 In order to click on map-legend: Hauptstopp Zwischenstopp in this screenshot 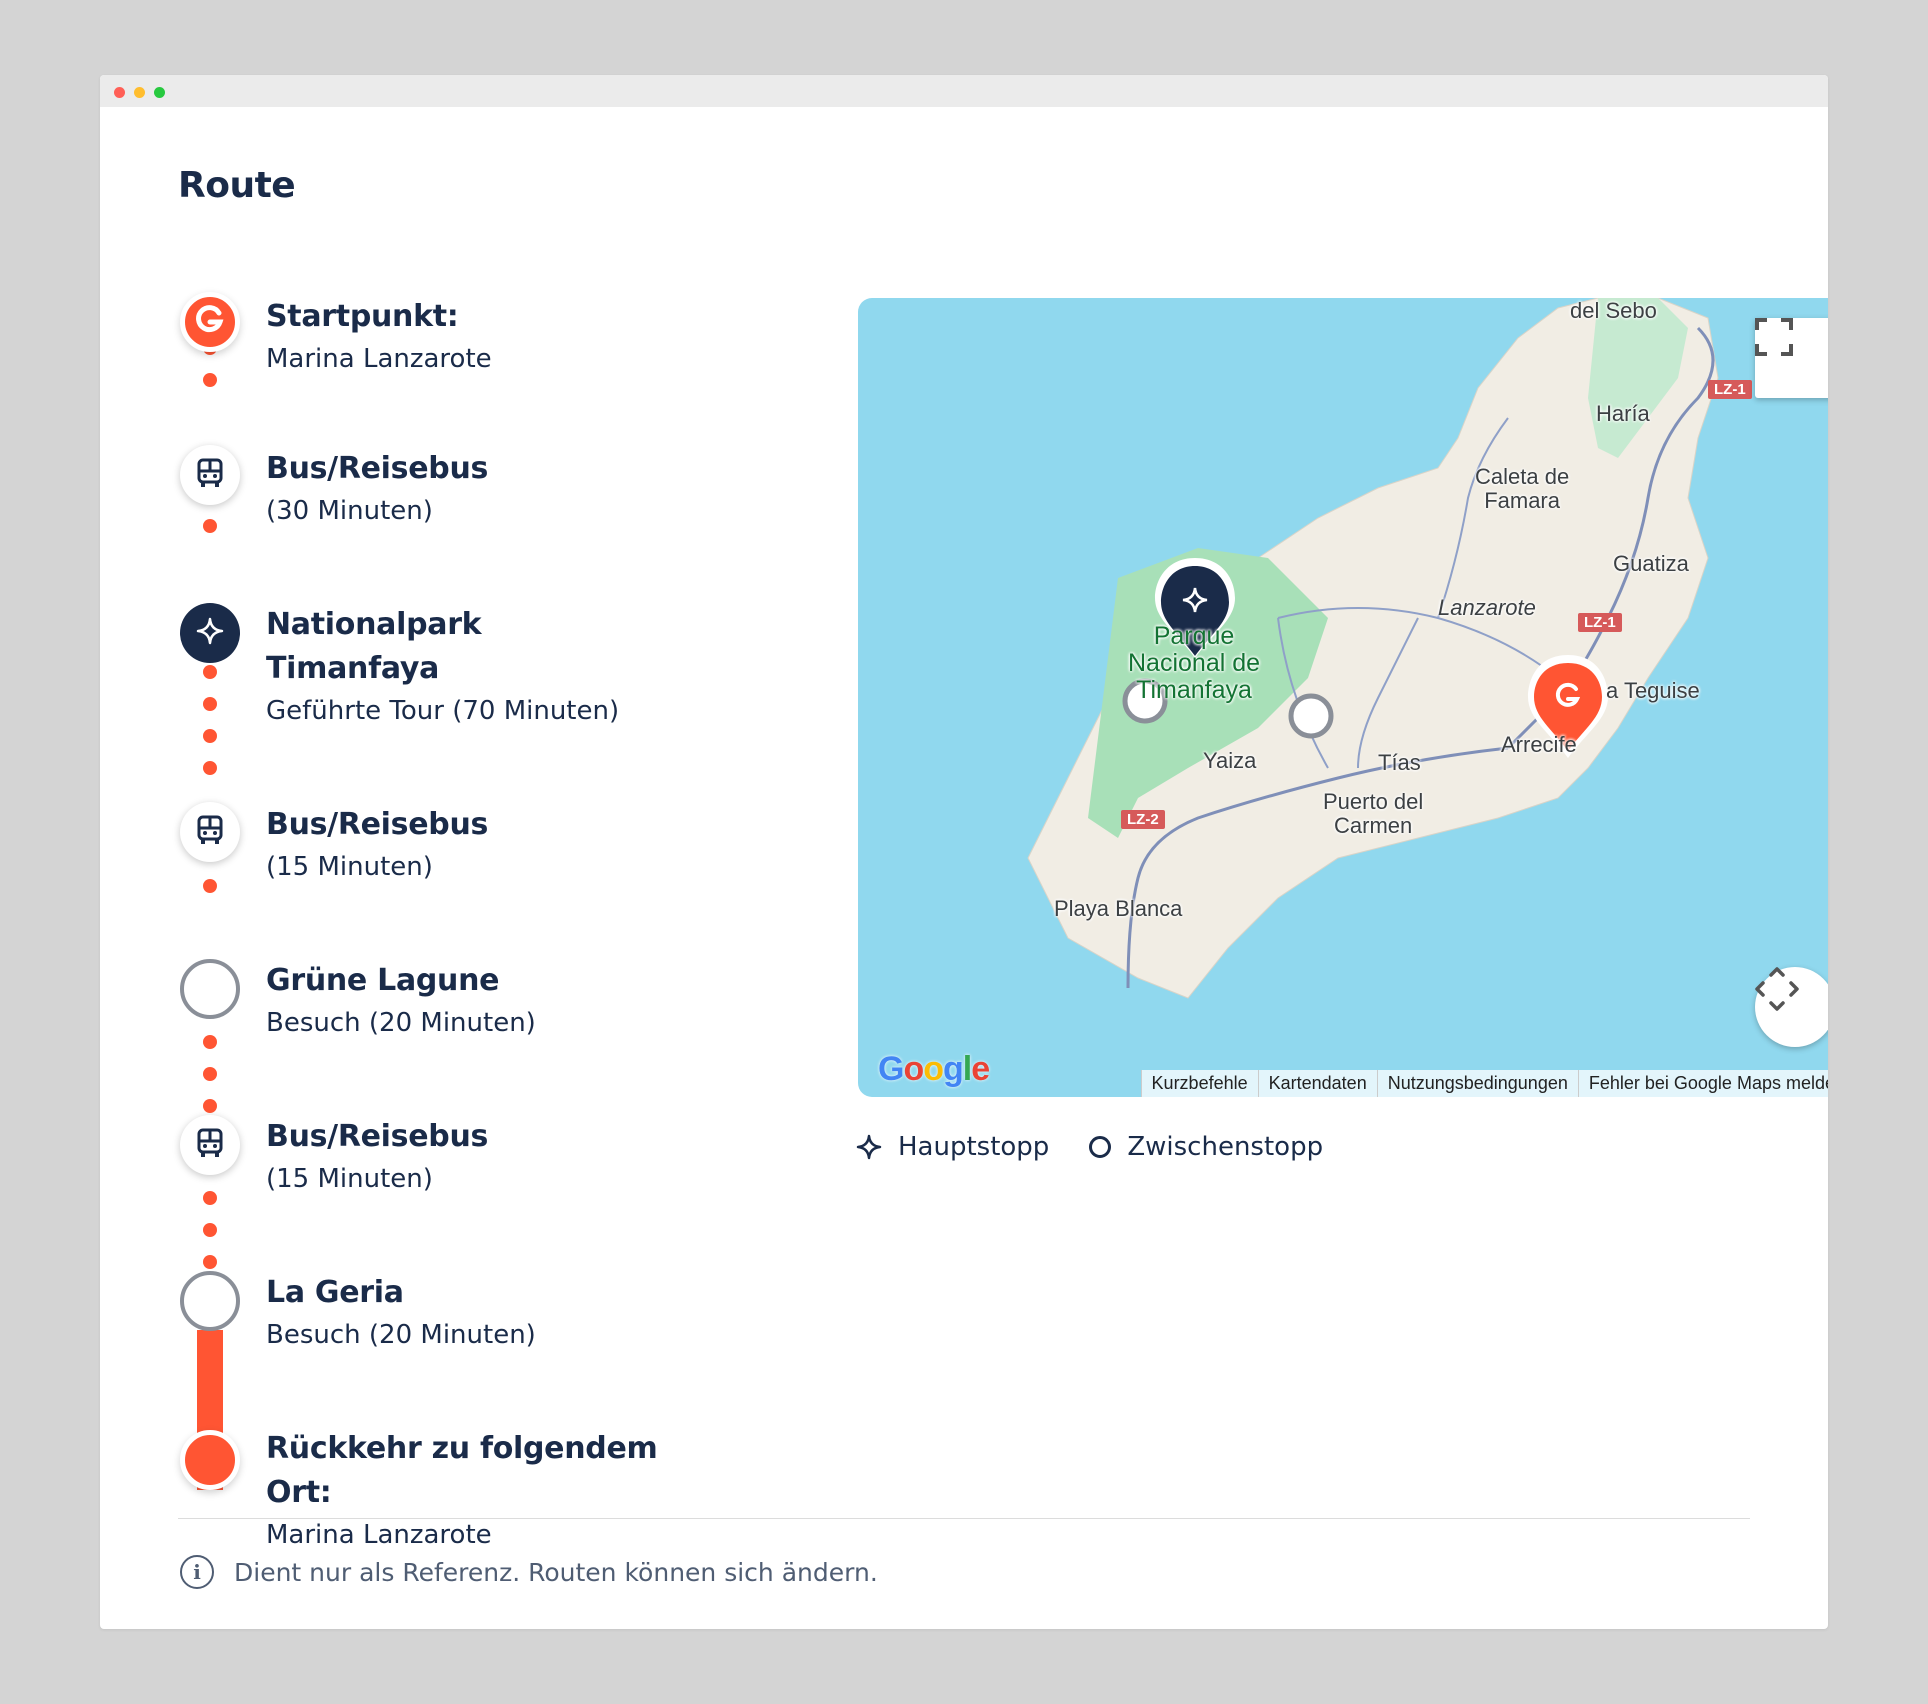, I will do `click(1109, 1147)`.